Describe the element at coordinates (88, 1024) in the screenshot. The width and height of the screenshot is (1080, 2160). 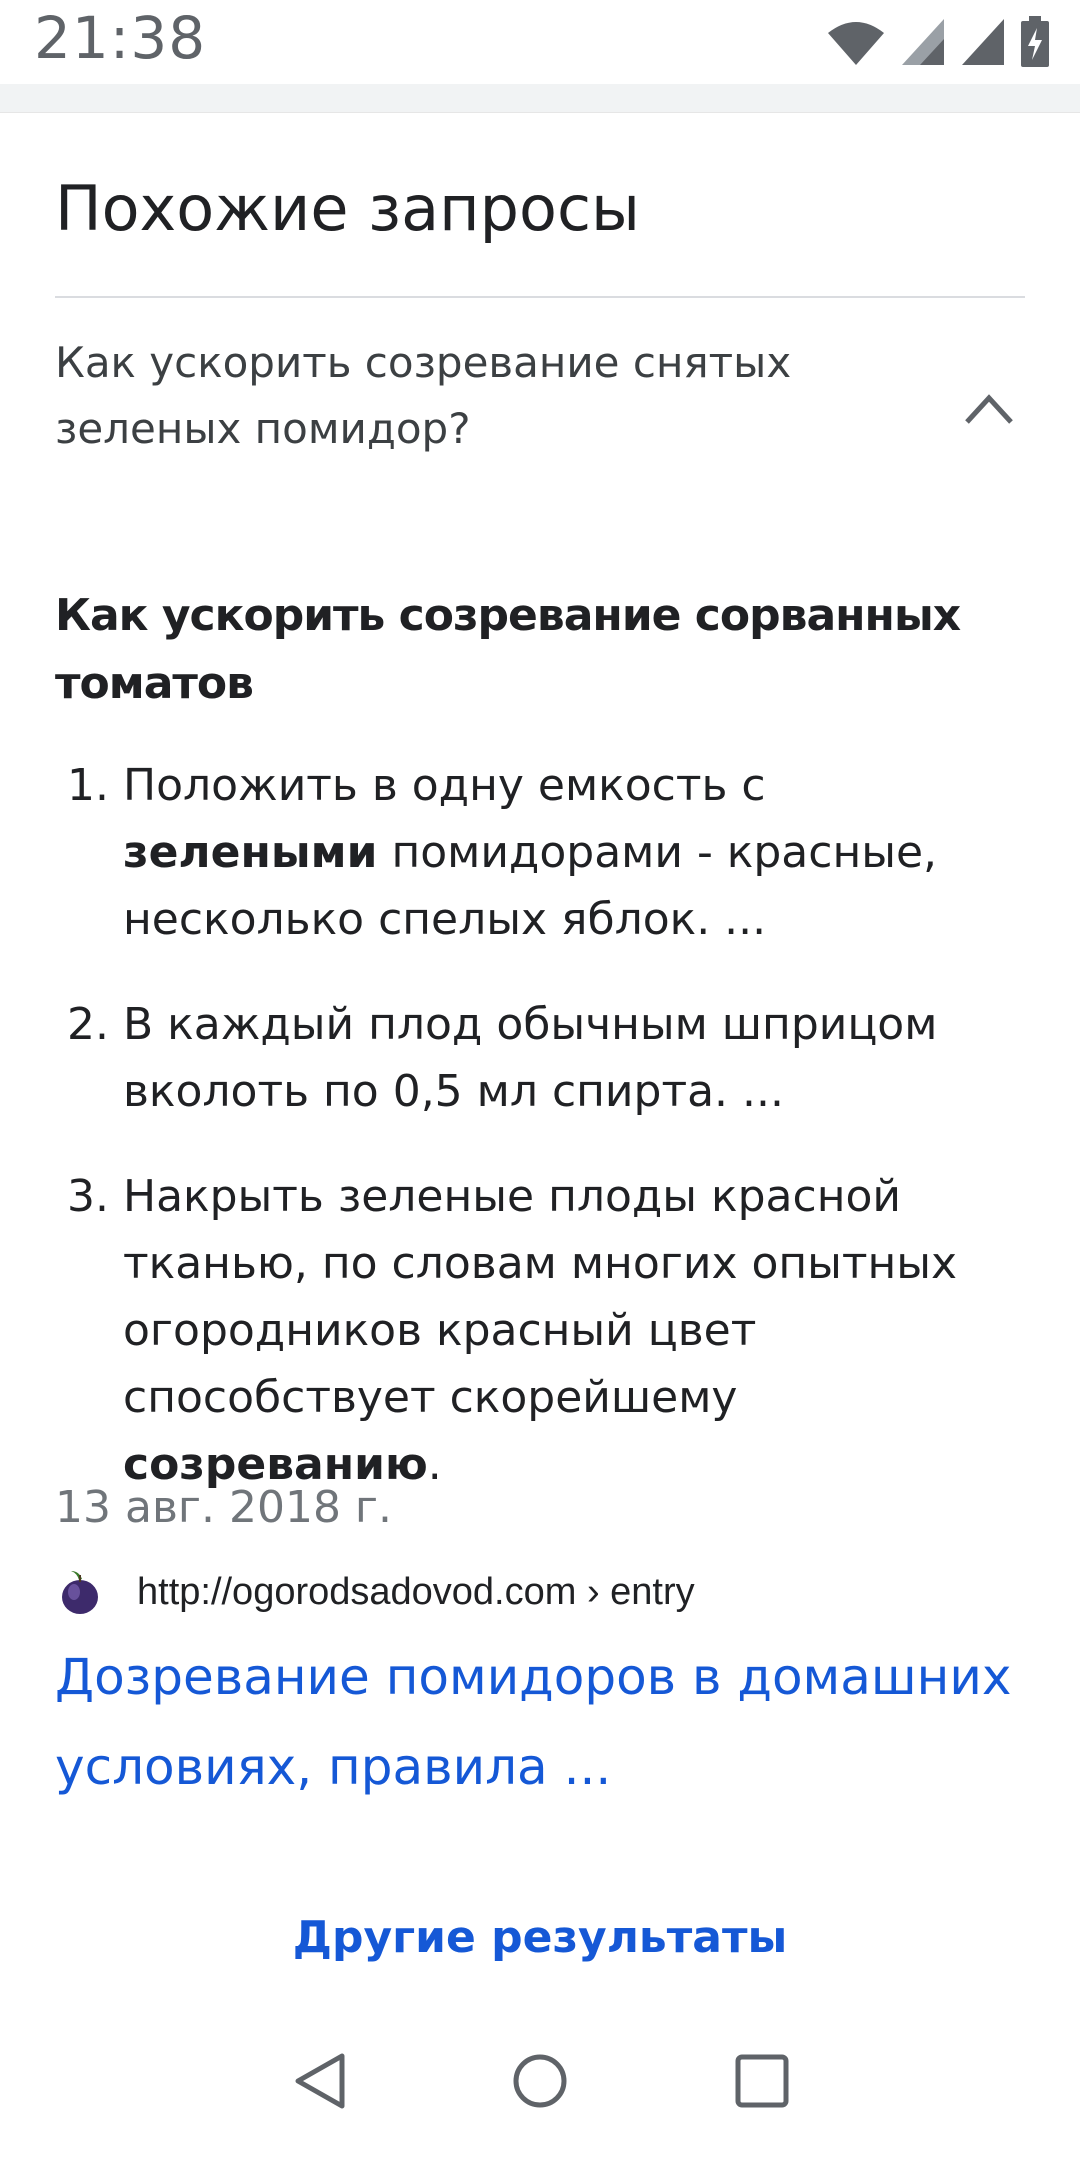
I see `step-number: 2.` at that location.